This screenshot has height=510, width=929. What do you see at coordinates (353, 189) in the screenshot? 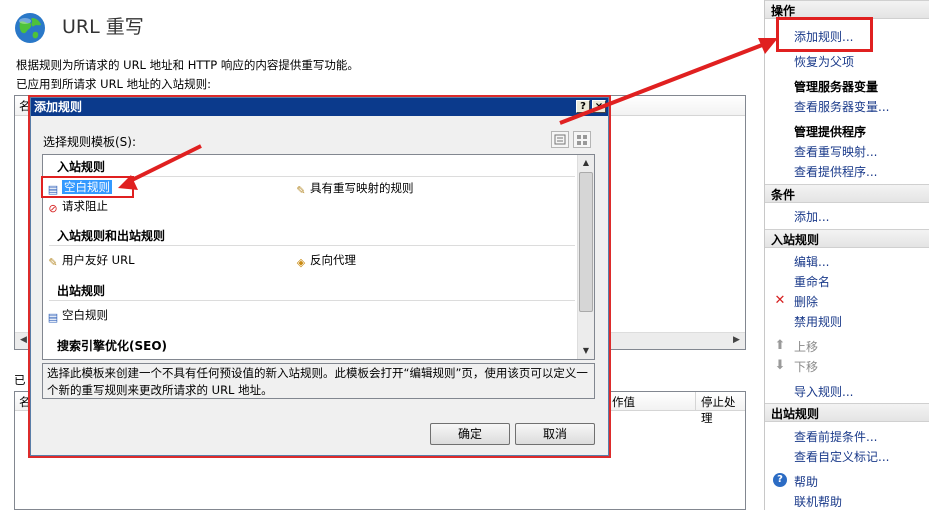
I see `template-rewrite-map: ✎ 具有重写映射的规则` at bounding box center [353, 189].